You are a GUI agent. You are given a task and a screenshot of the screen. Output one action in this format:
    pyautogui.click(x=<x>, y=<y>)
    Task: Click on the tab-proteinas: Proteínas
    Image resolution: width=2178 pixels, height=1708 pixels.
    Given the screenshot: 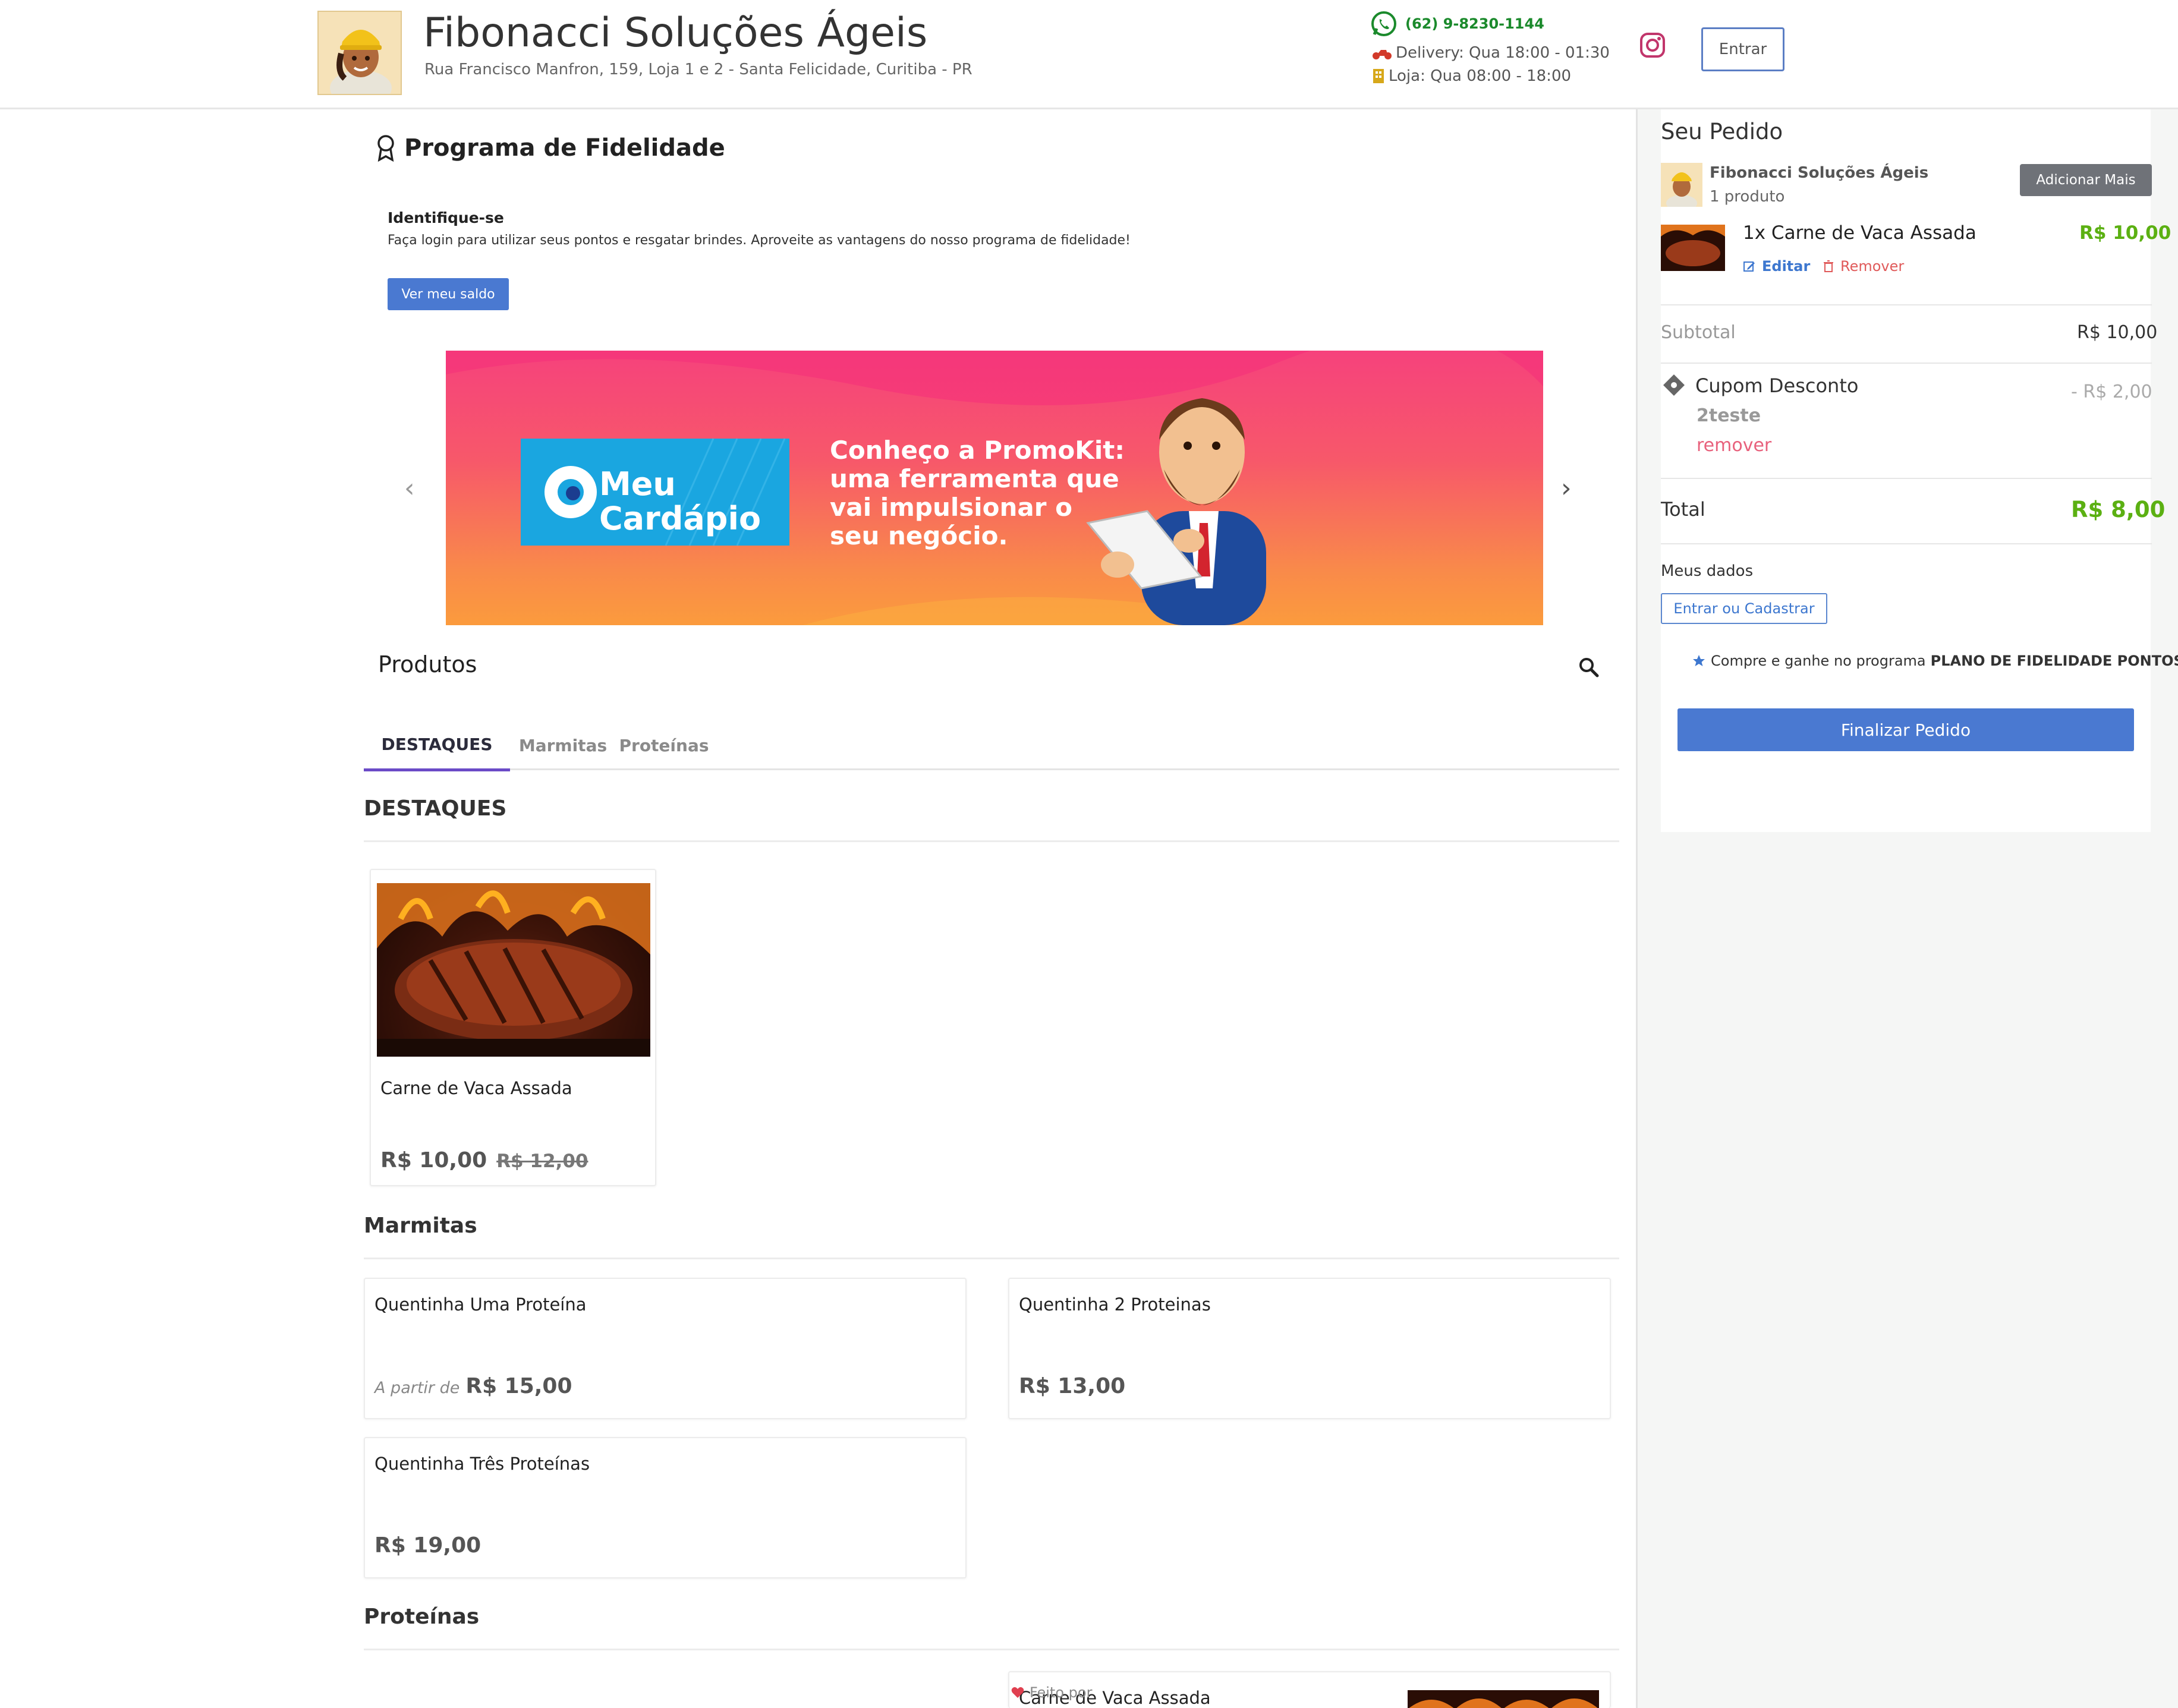 What is the action you would take?
    pyautogui.click(x=664, y=745)
    